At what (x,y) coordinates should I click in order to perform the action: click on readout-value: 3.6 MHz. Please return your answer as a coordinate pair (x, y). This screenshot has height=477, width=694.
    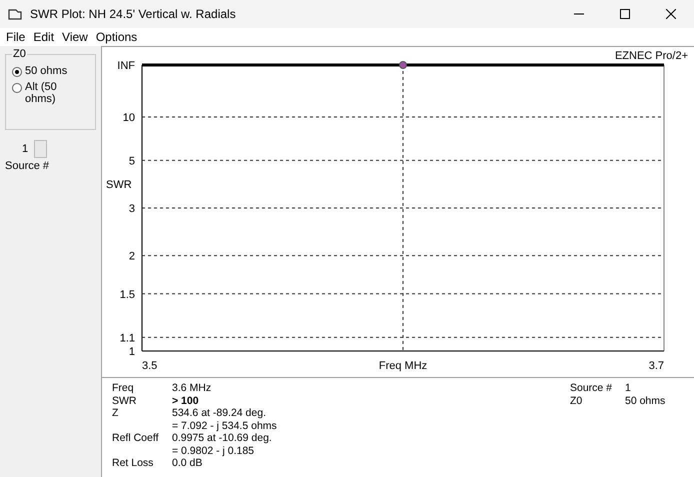
    Looking at the image, I should click on (192, 388).